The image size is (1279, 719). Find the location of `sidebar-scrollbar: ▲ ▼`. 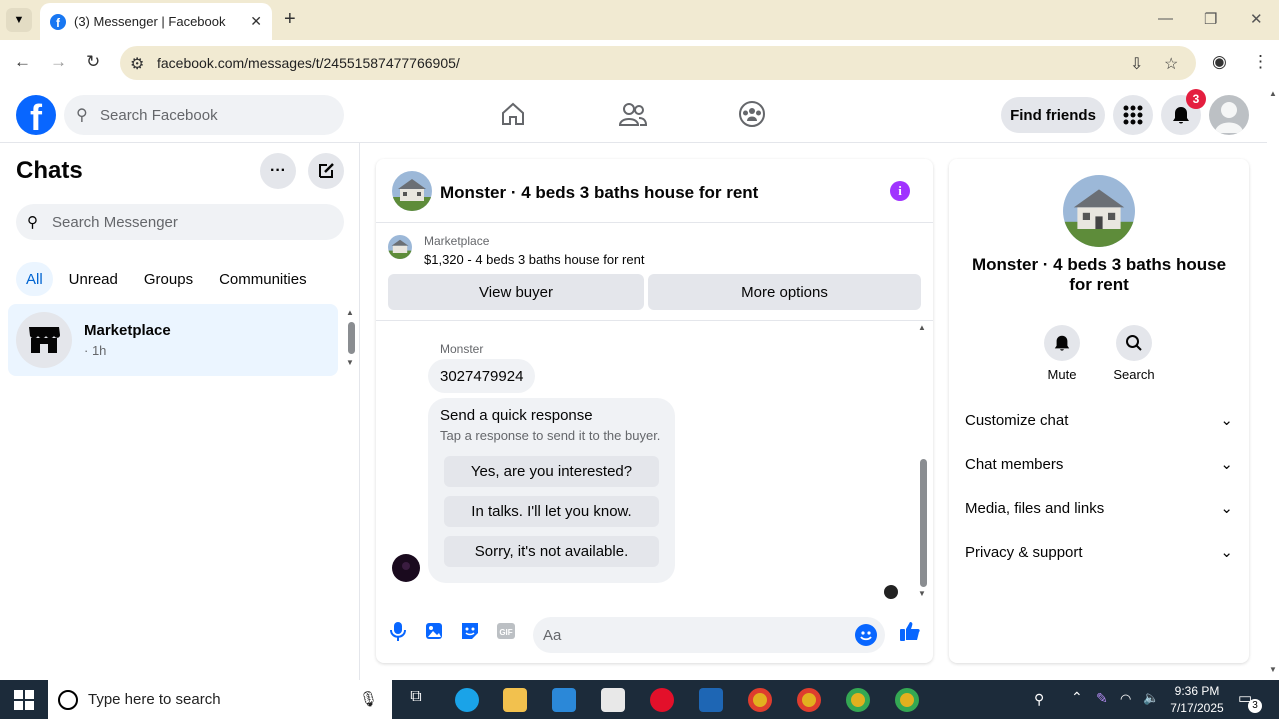

sidebar-scrollbar: ▲ ▼ is located at coordinates (351, 338).